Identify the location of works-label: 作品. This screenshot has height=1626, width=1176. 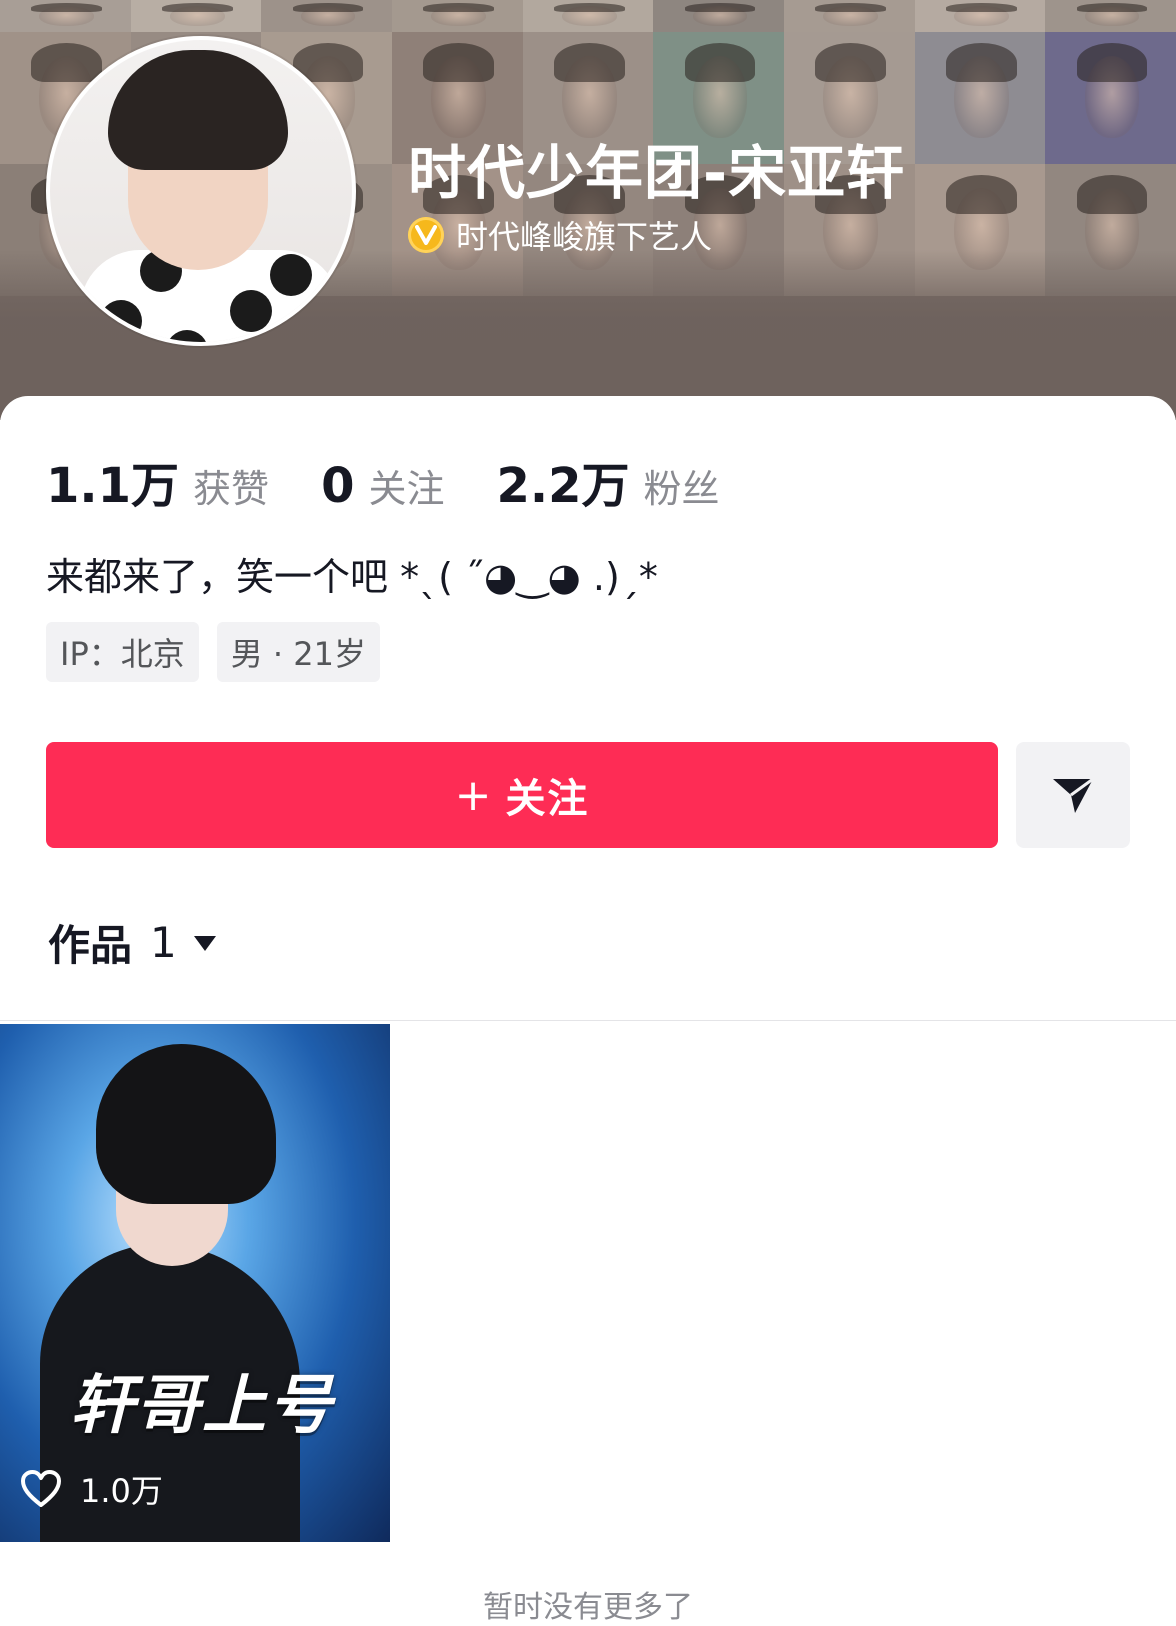
(90, 945).